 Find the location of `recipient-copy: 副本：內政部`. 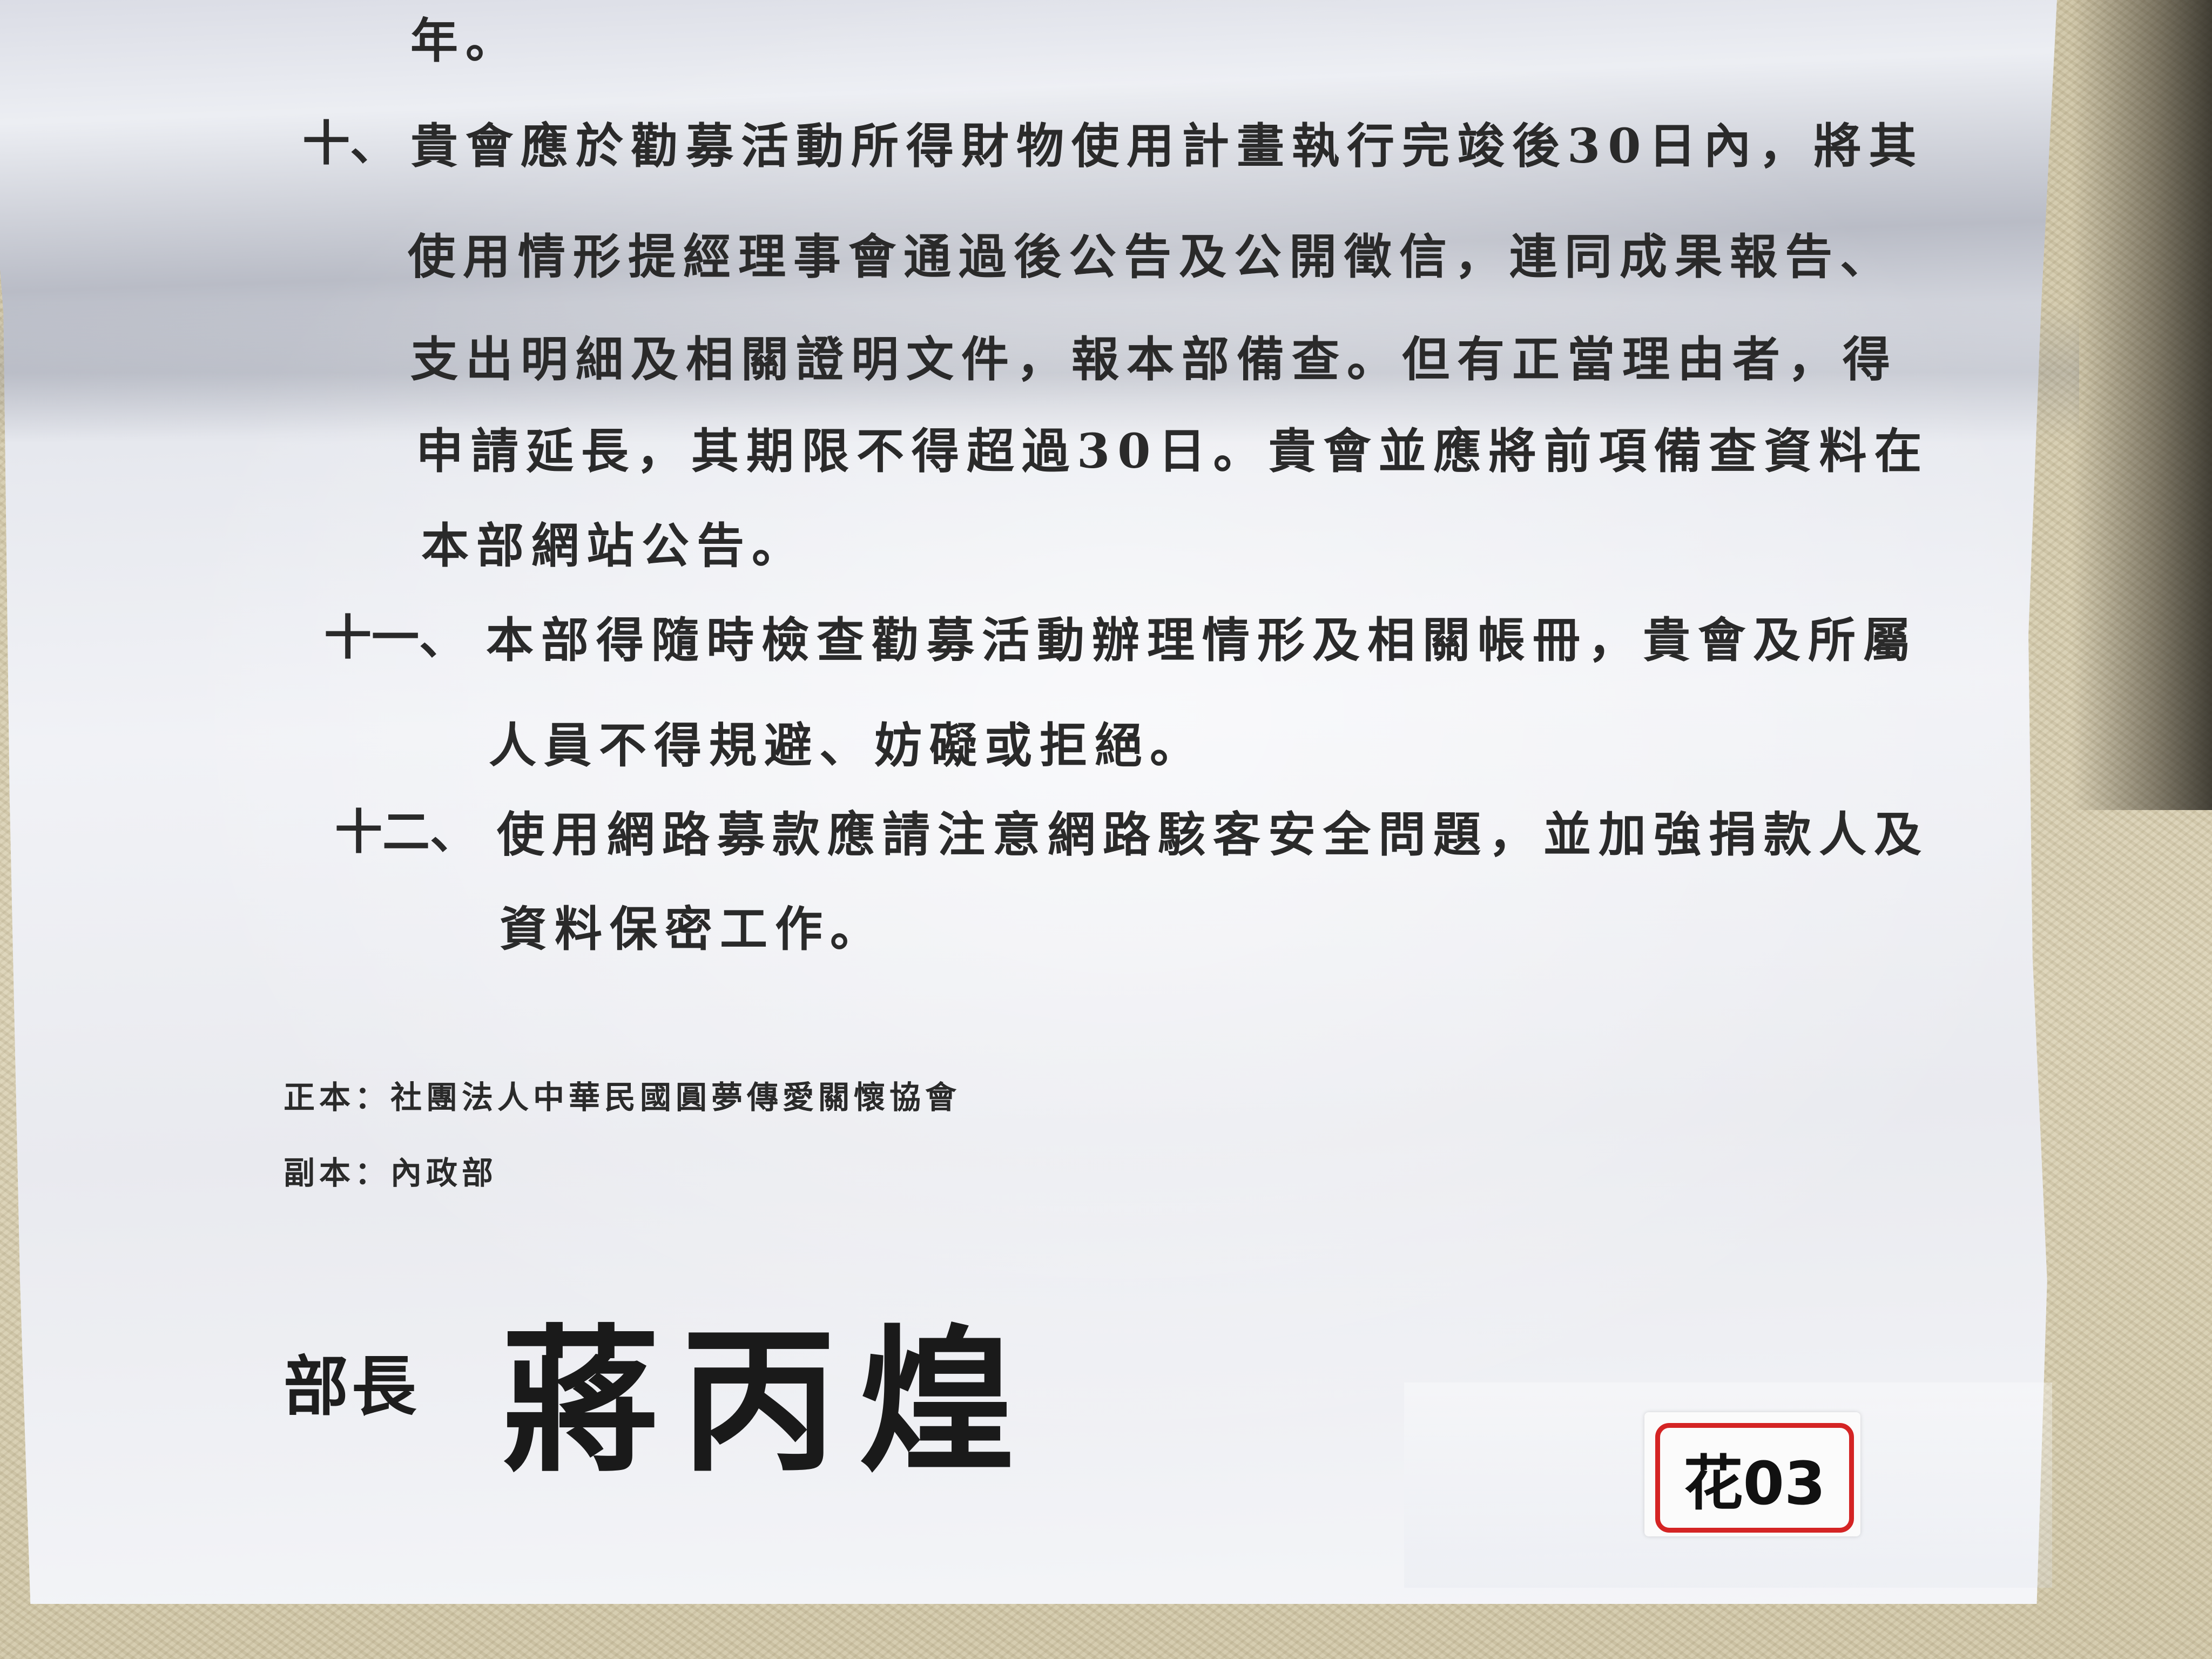

recipient-copy: 副本：內政部 is located at coordinates (391, 1173).